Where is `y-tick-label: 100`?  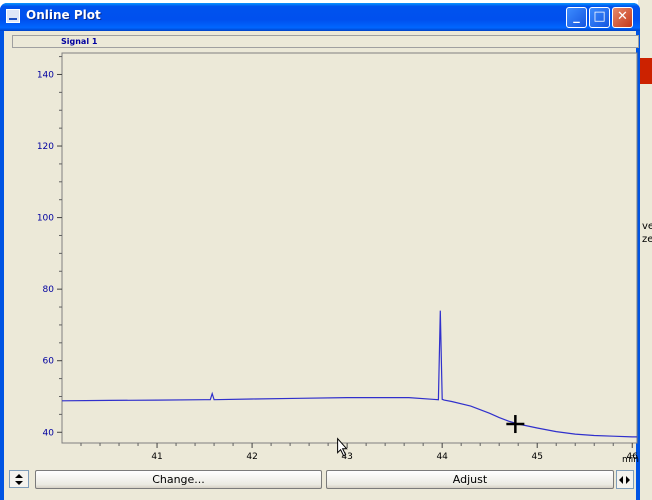 y-tick-label: 100 is located at coordinates (45, 219).